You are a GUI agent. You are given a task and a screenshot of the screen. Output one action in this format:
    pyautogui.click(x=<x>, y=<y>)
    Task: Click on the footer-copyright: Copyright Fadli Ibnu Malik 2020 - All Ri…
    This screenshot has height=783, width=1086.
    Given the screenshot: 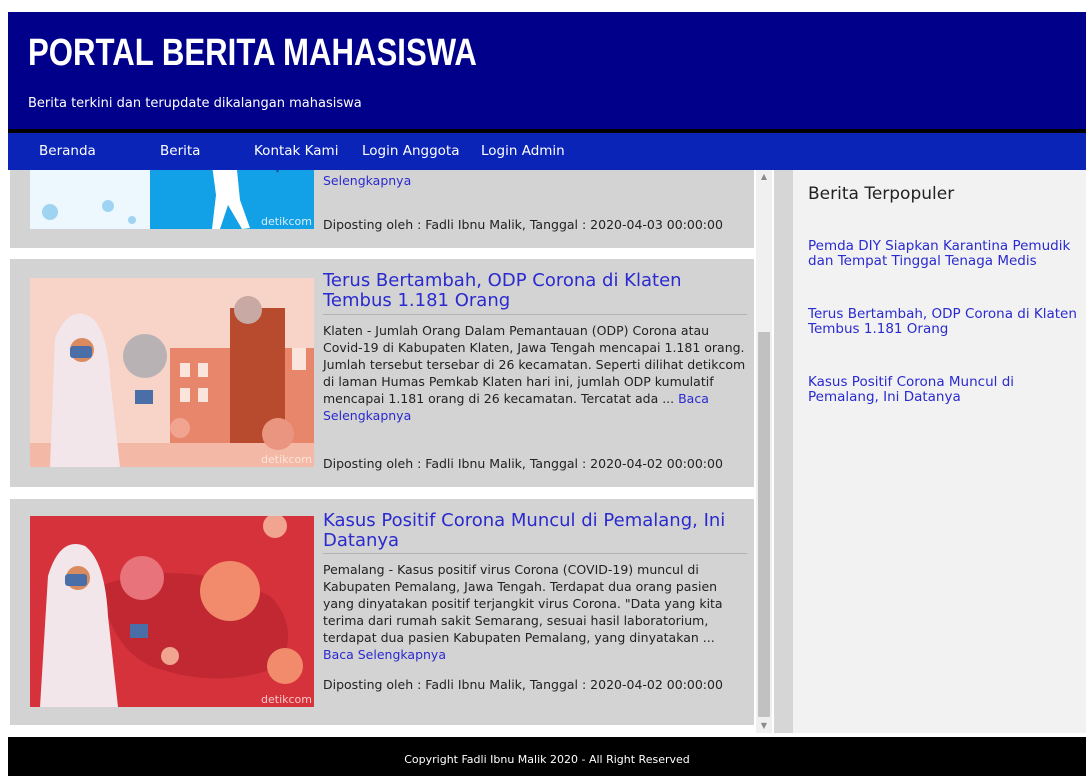 What is the action you would take?
    pyautogui.click(x=547, y=759)
    